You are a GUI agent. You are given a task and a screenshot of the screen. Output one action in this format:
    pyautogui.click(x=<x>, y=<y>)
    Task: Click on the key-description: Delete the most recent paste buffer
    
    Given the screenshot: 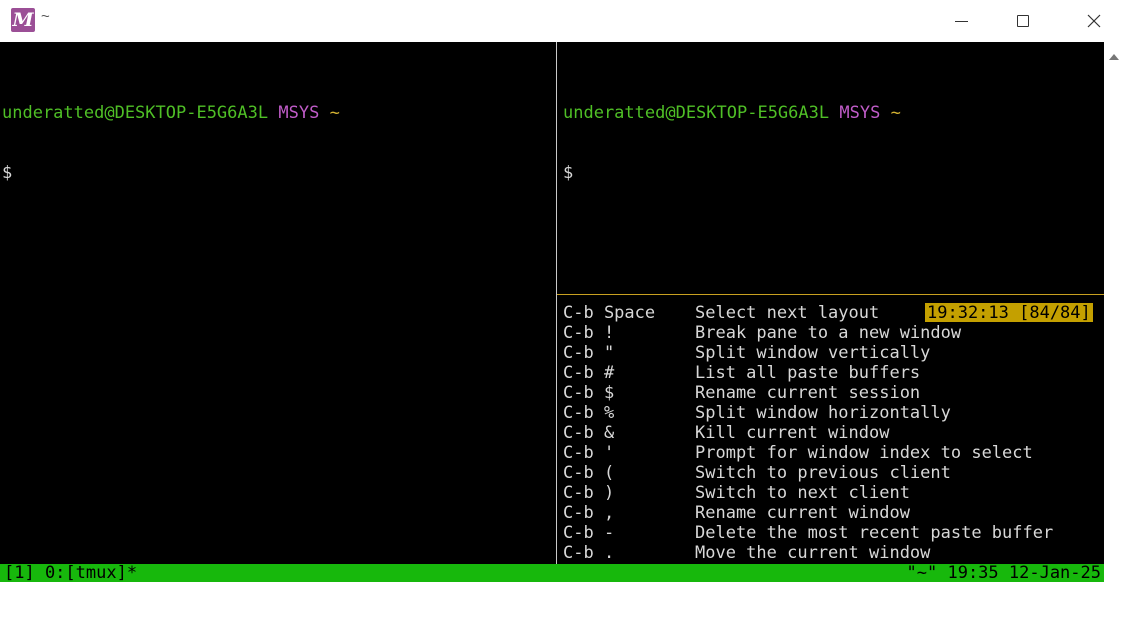 What is the action you would take?
    pyautogui.click(x=874, y=533)
    